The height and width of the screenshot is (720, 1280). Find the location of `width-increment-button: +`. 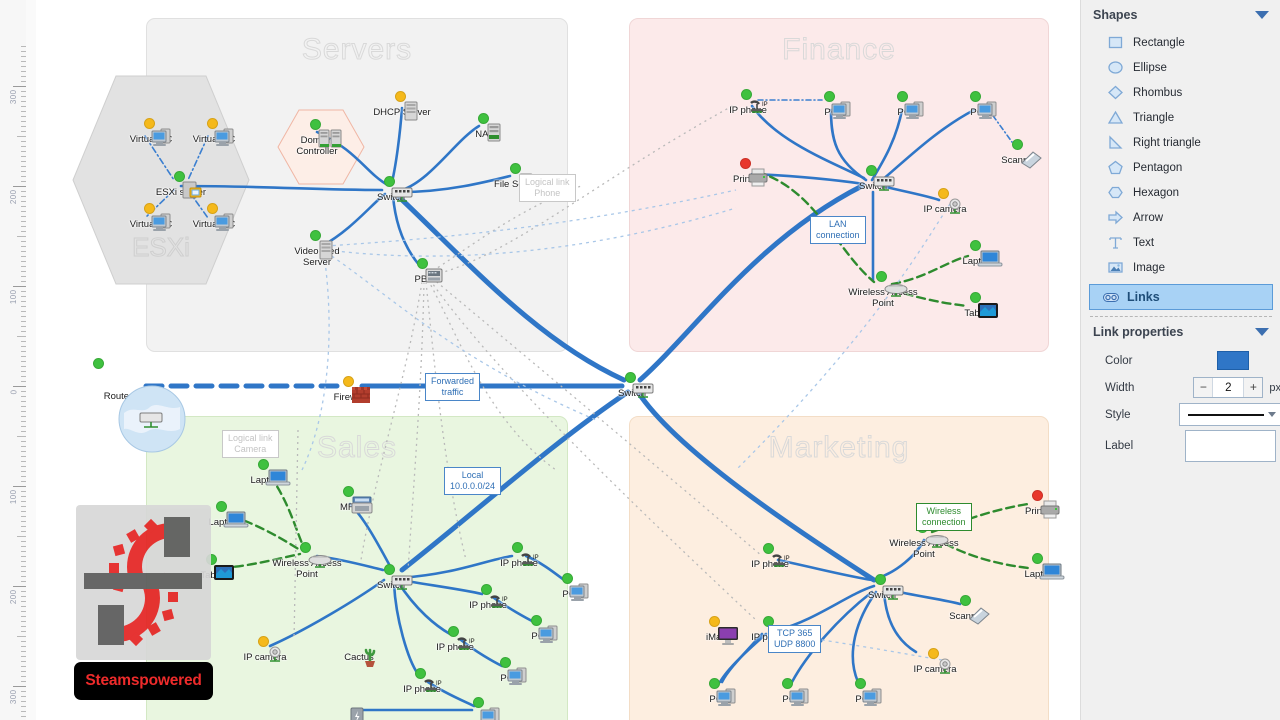

width-increment-button: + is located at coordinates (1253, 387).